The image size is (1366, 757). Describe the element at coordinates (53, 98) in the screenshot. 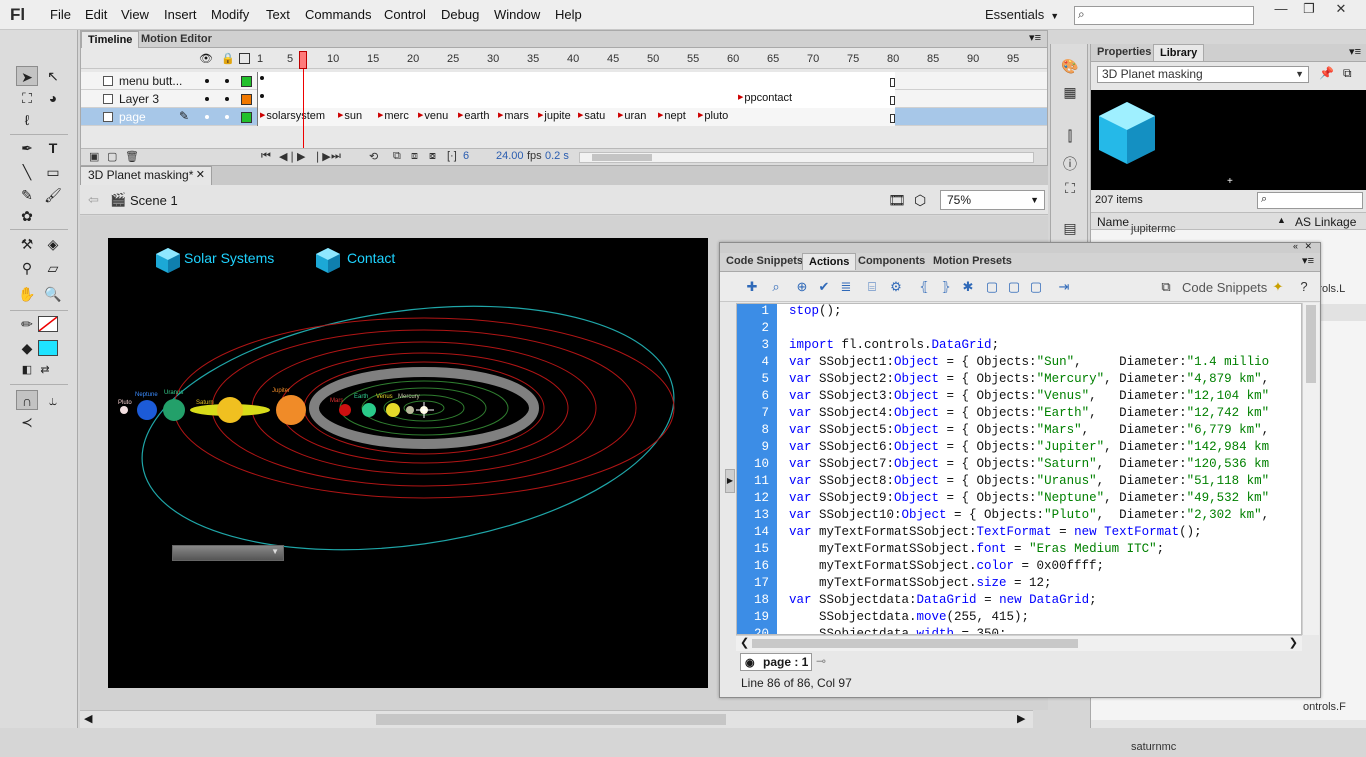

I see `3d-rotation-tool-icon: ◕` at that location.